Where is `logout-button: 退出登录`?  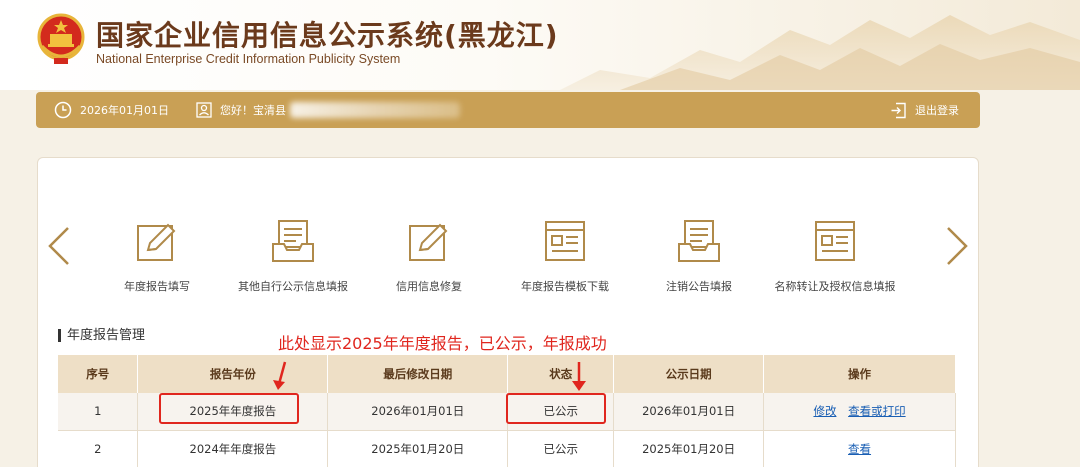
logout-button: 退出登录 is located at coordinates (924, 110).